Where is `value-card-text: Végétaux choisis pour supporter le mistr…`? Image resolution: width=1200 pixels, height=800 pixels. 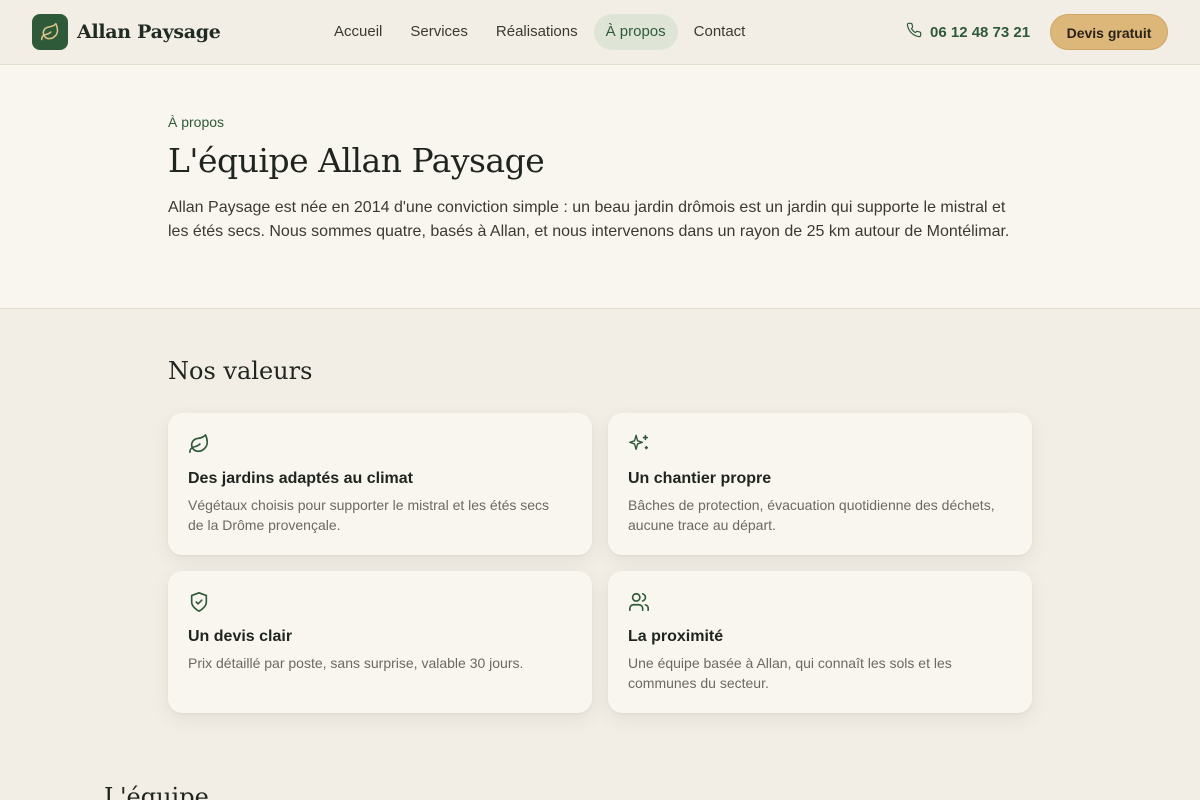 value-card-text: Végétaux choisis pour supporter le mistr… is located at coordinates (369, 515).